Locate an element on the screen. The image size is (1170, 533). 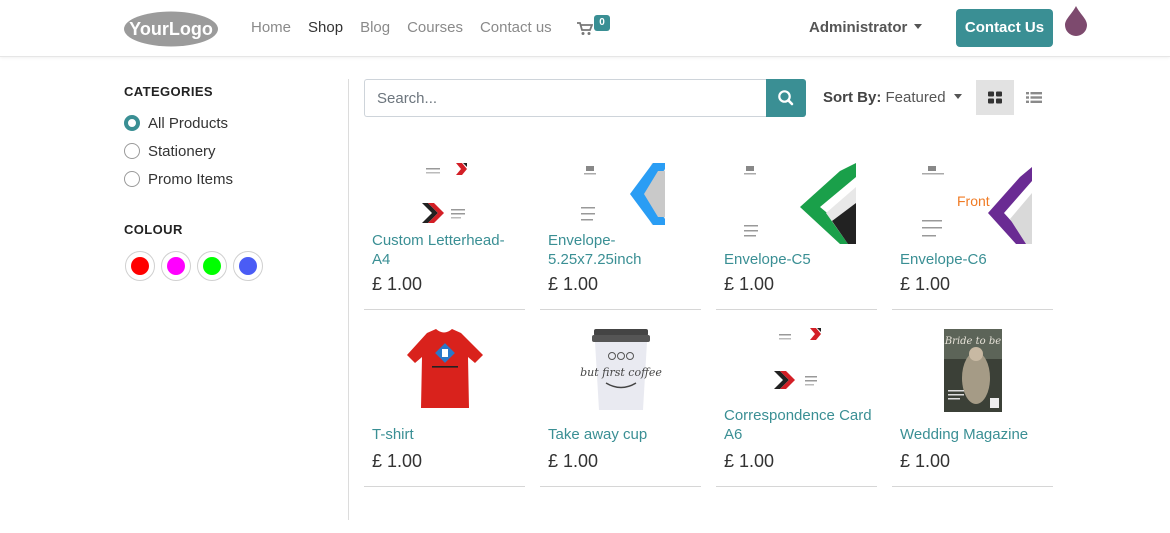
product-card-custom-letterhead: Custom Letterhead-A4 £ 1.00 is located at coordinates (444, 232).